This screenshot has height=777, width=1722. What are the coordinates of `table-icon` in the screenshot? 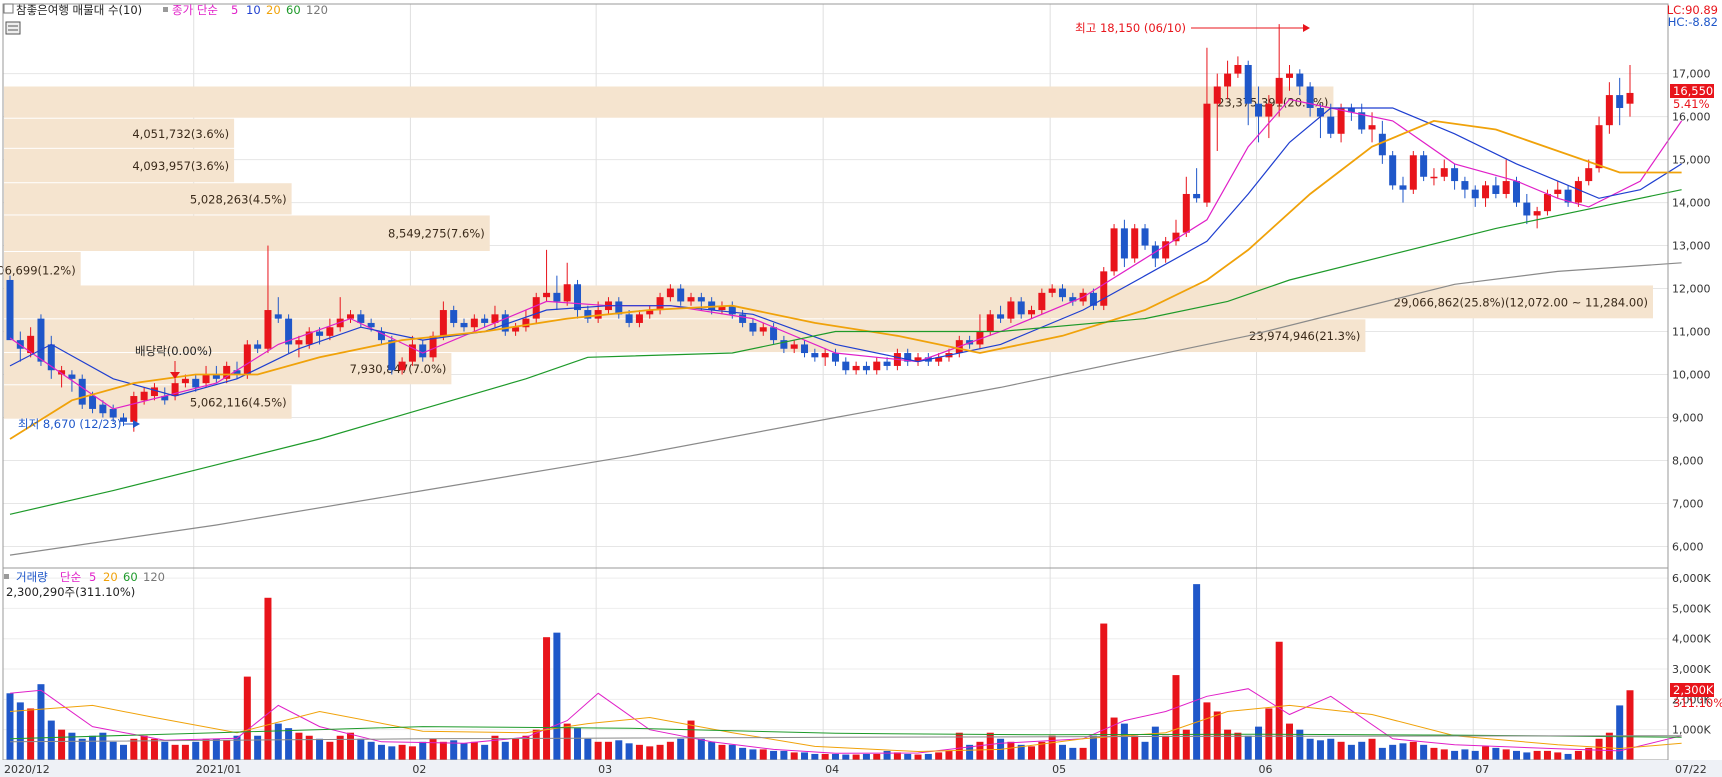 It's located at (13, 28).